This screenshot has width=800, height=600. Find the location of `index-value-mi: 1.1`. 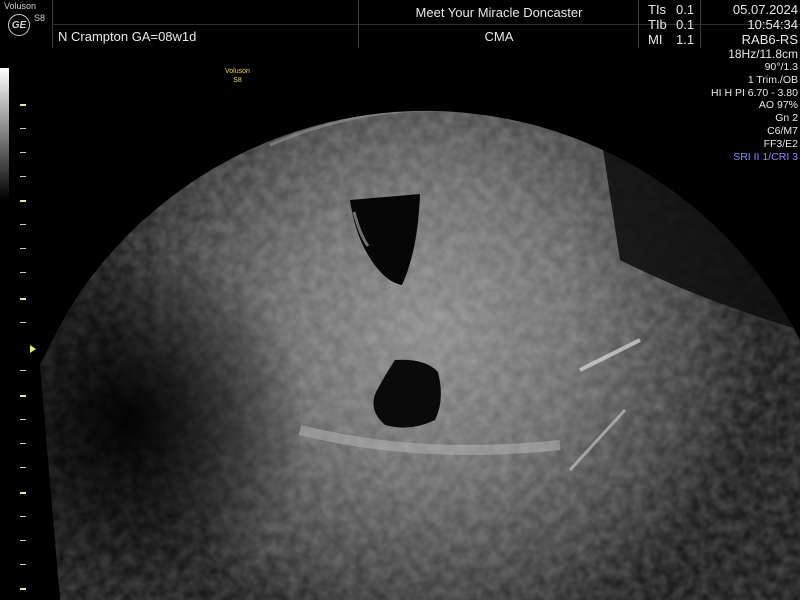

index-value-mi: 1.1 is located at coordinates (685, 39).